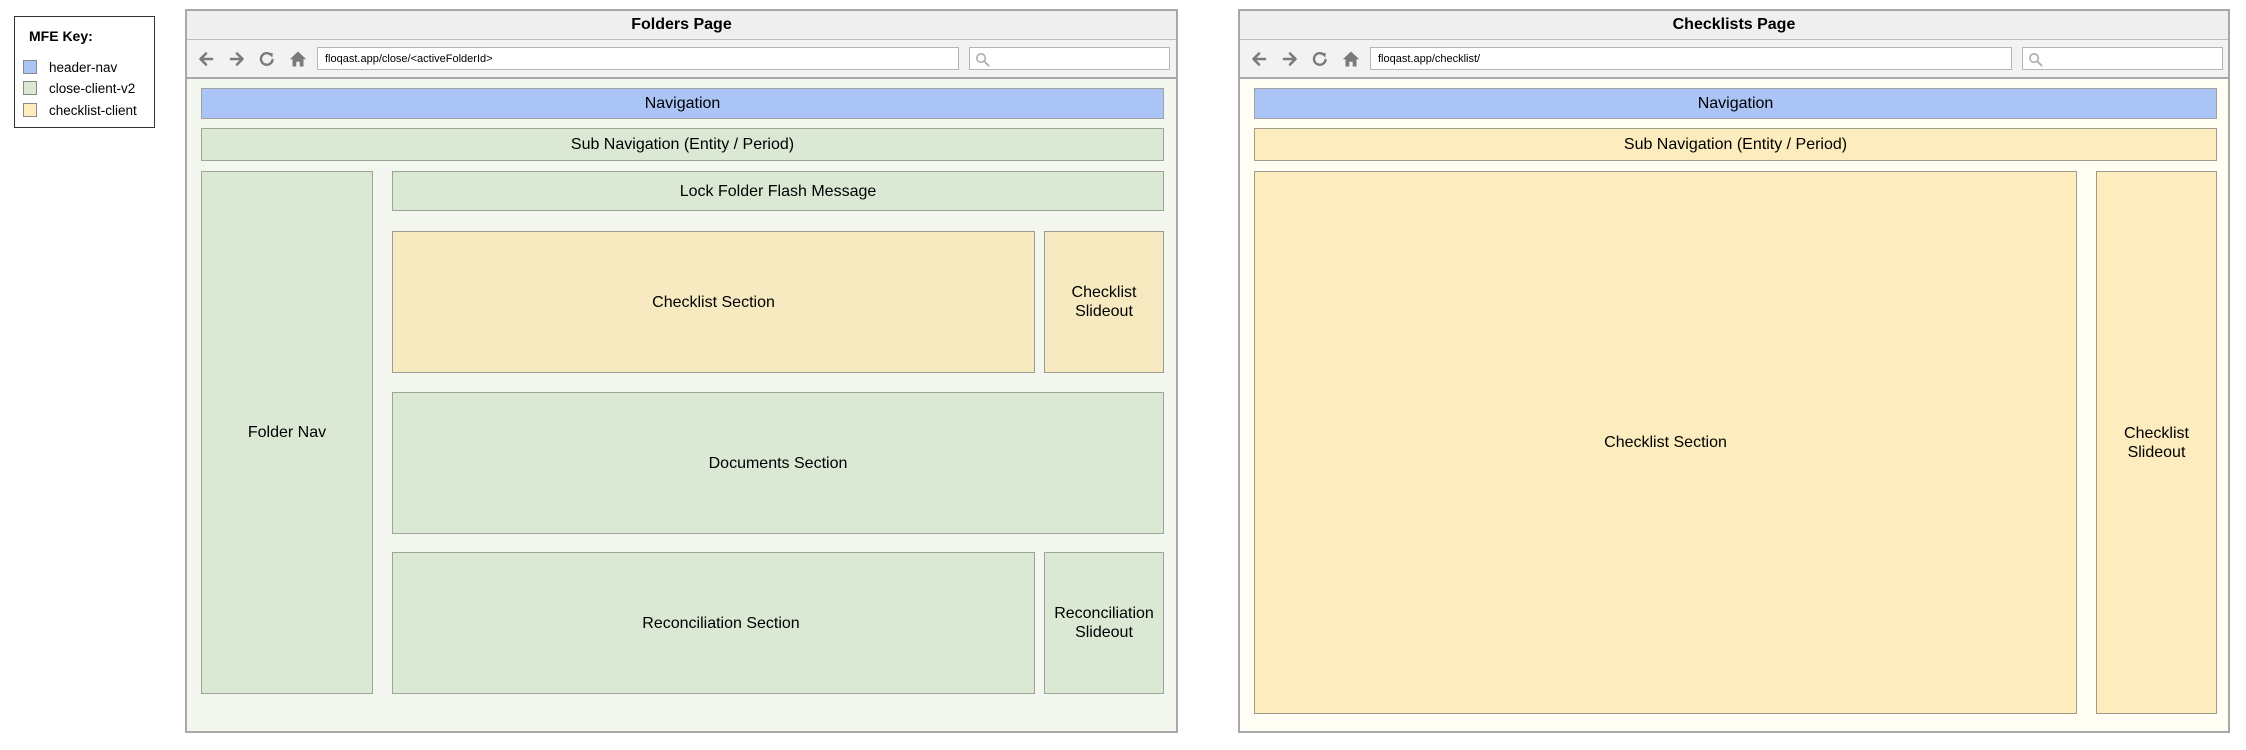 The image size is (2246, 750). Describe the element at coordinates (713, 302) in the screenshot. I see `checklist-section: Checklist Section` at that location.